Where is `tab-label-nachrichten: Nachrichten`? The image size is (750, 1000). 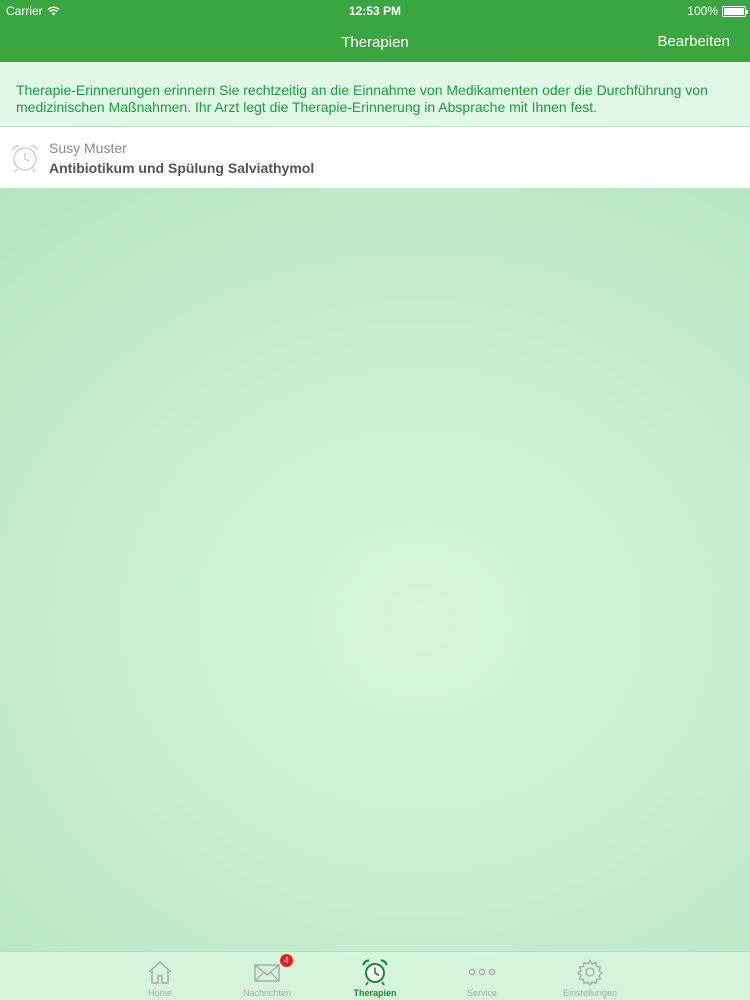
tab-label-nachrichten: Nachrichten is located at coordinates (267, 993).